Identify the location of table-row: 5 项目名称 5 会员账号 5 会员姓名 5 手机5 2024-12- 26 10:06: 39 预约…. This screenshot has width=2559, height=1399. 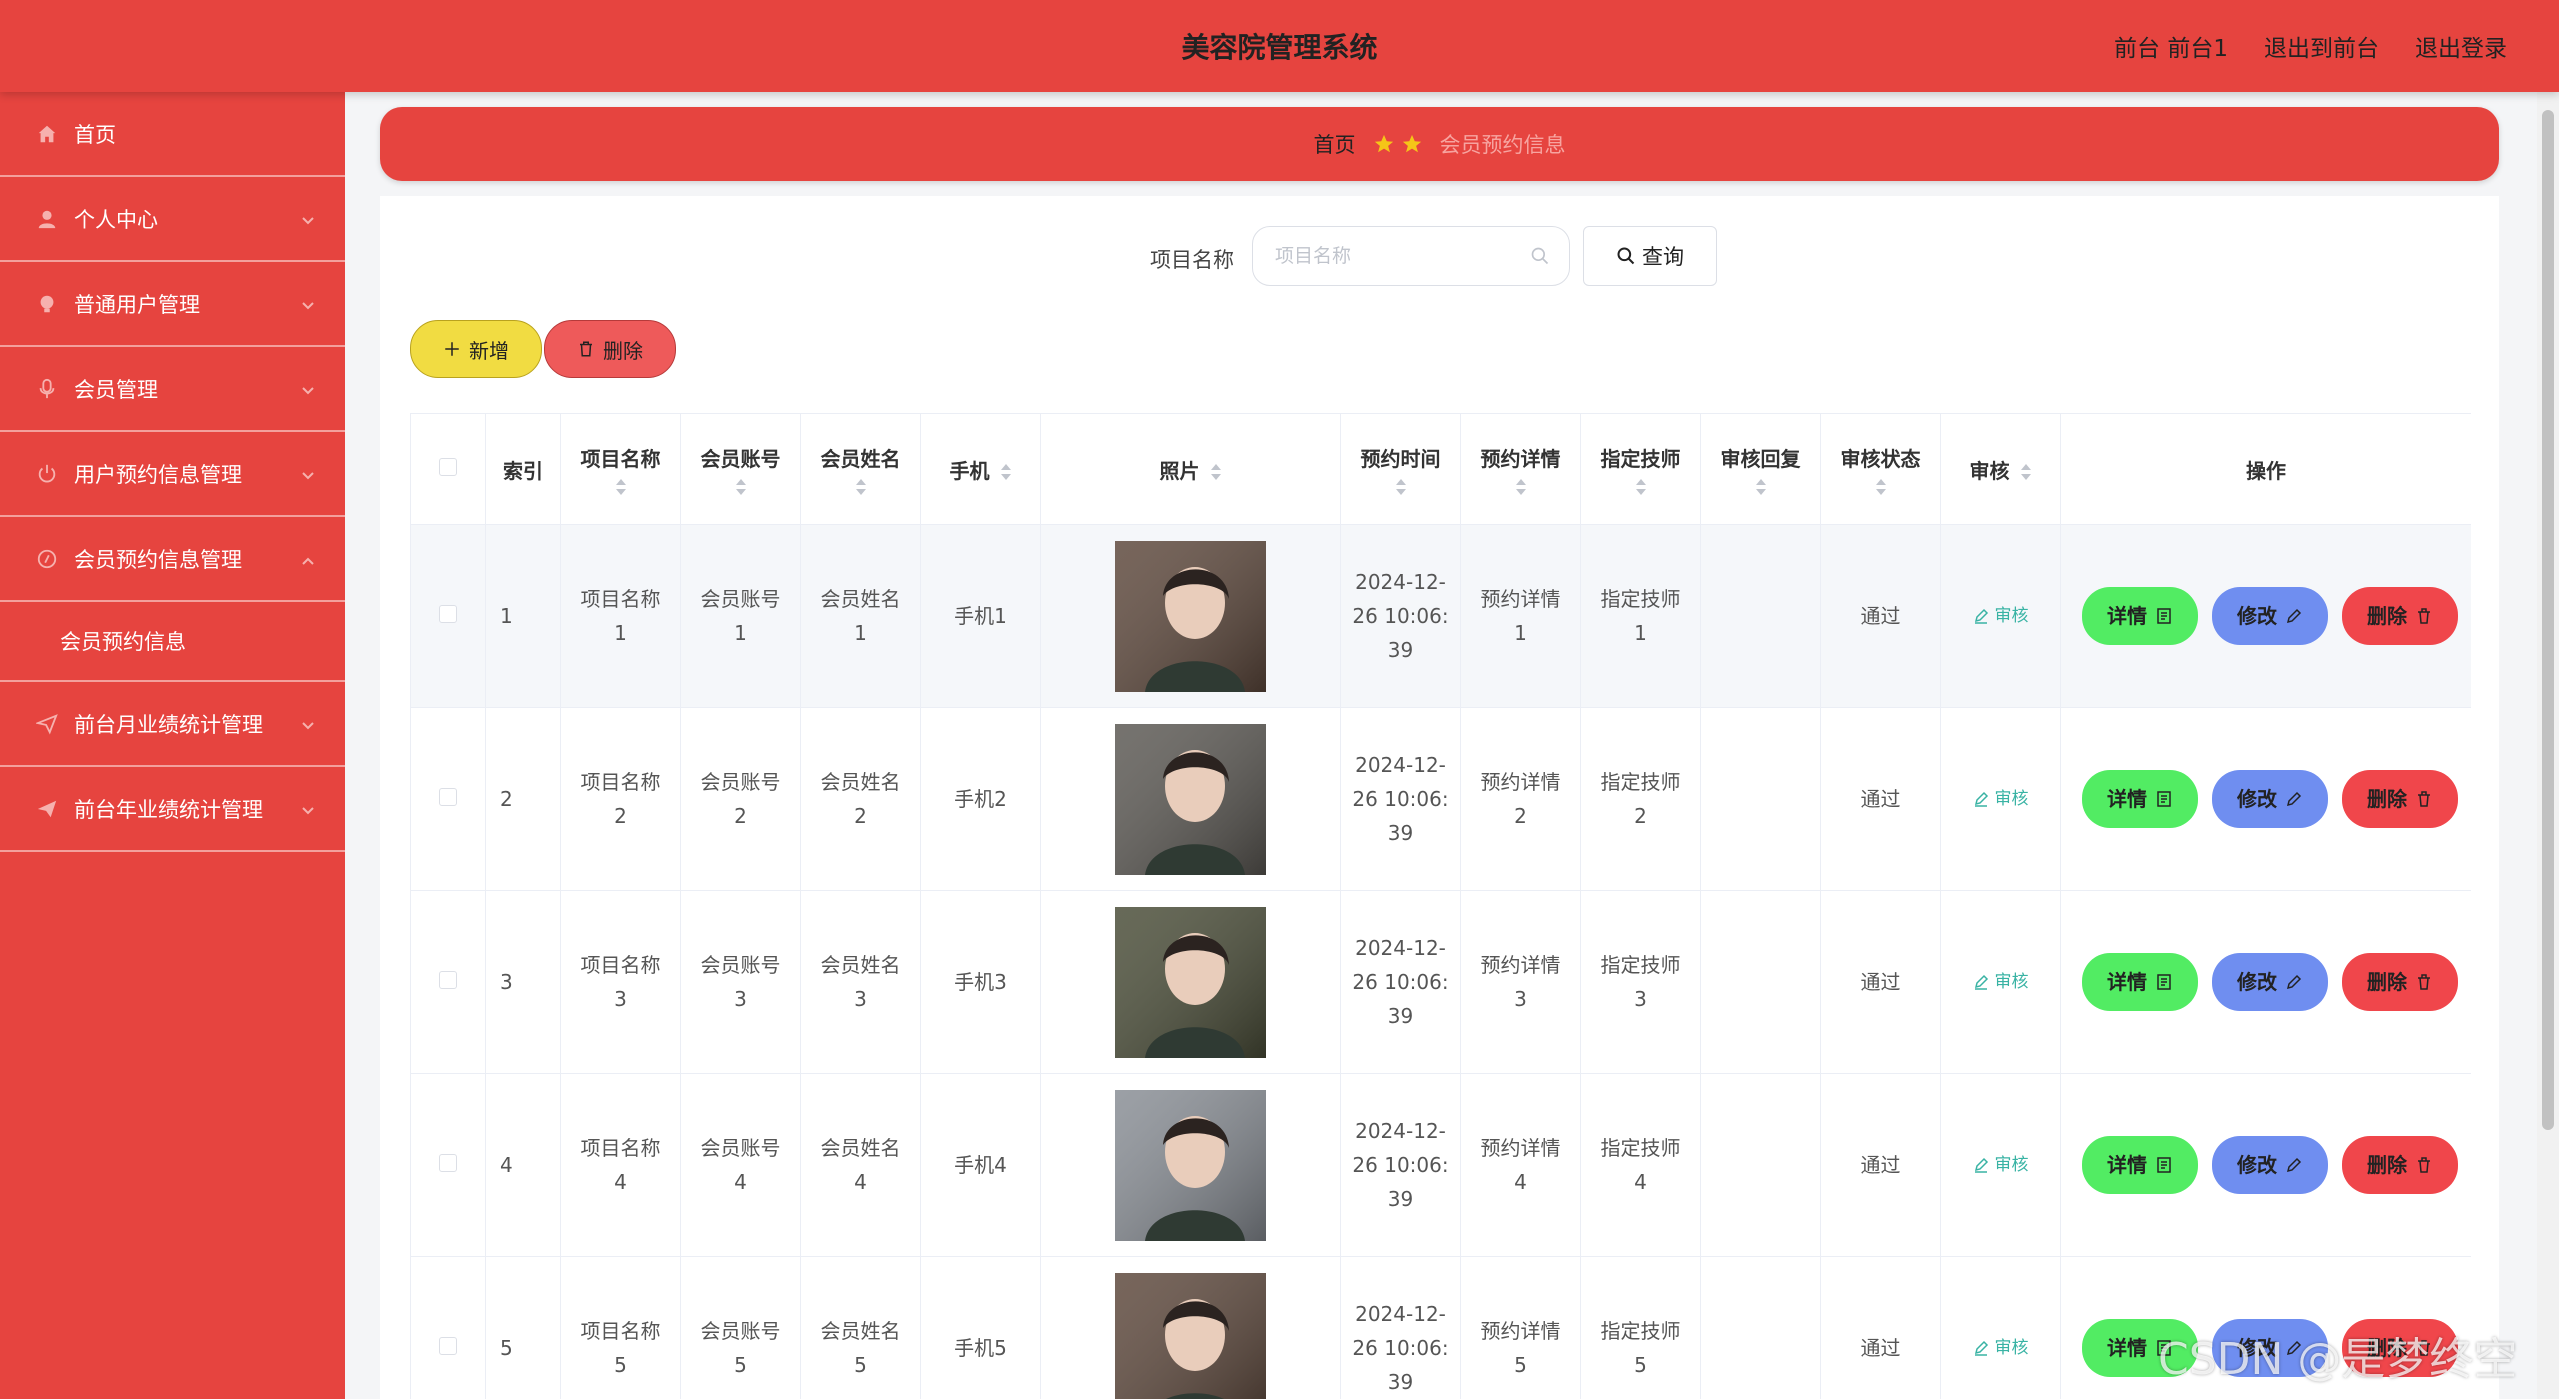
(1440, 1327).